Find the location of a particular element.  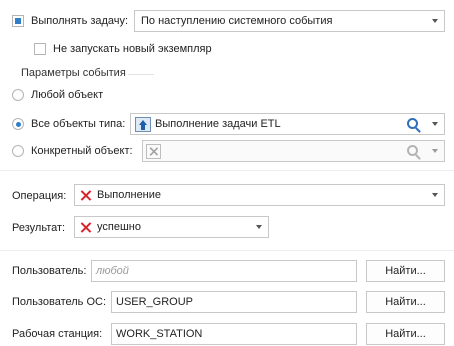

workstation-label: Рабочая станция: is located at coordinates (57, 334).